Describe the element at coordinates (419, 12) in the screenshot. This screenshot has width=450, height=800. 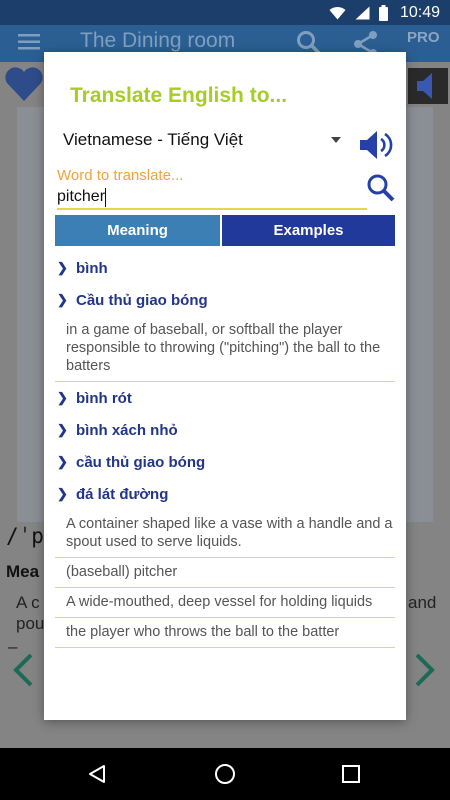
I see `clock: 10:49` at that location.